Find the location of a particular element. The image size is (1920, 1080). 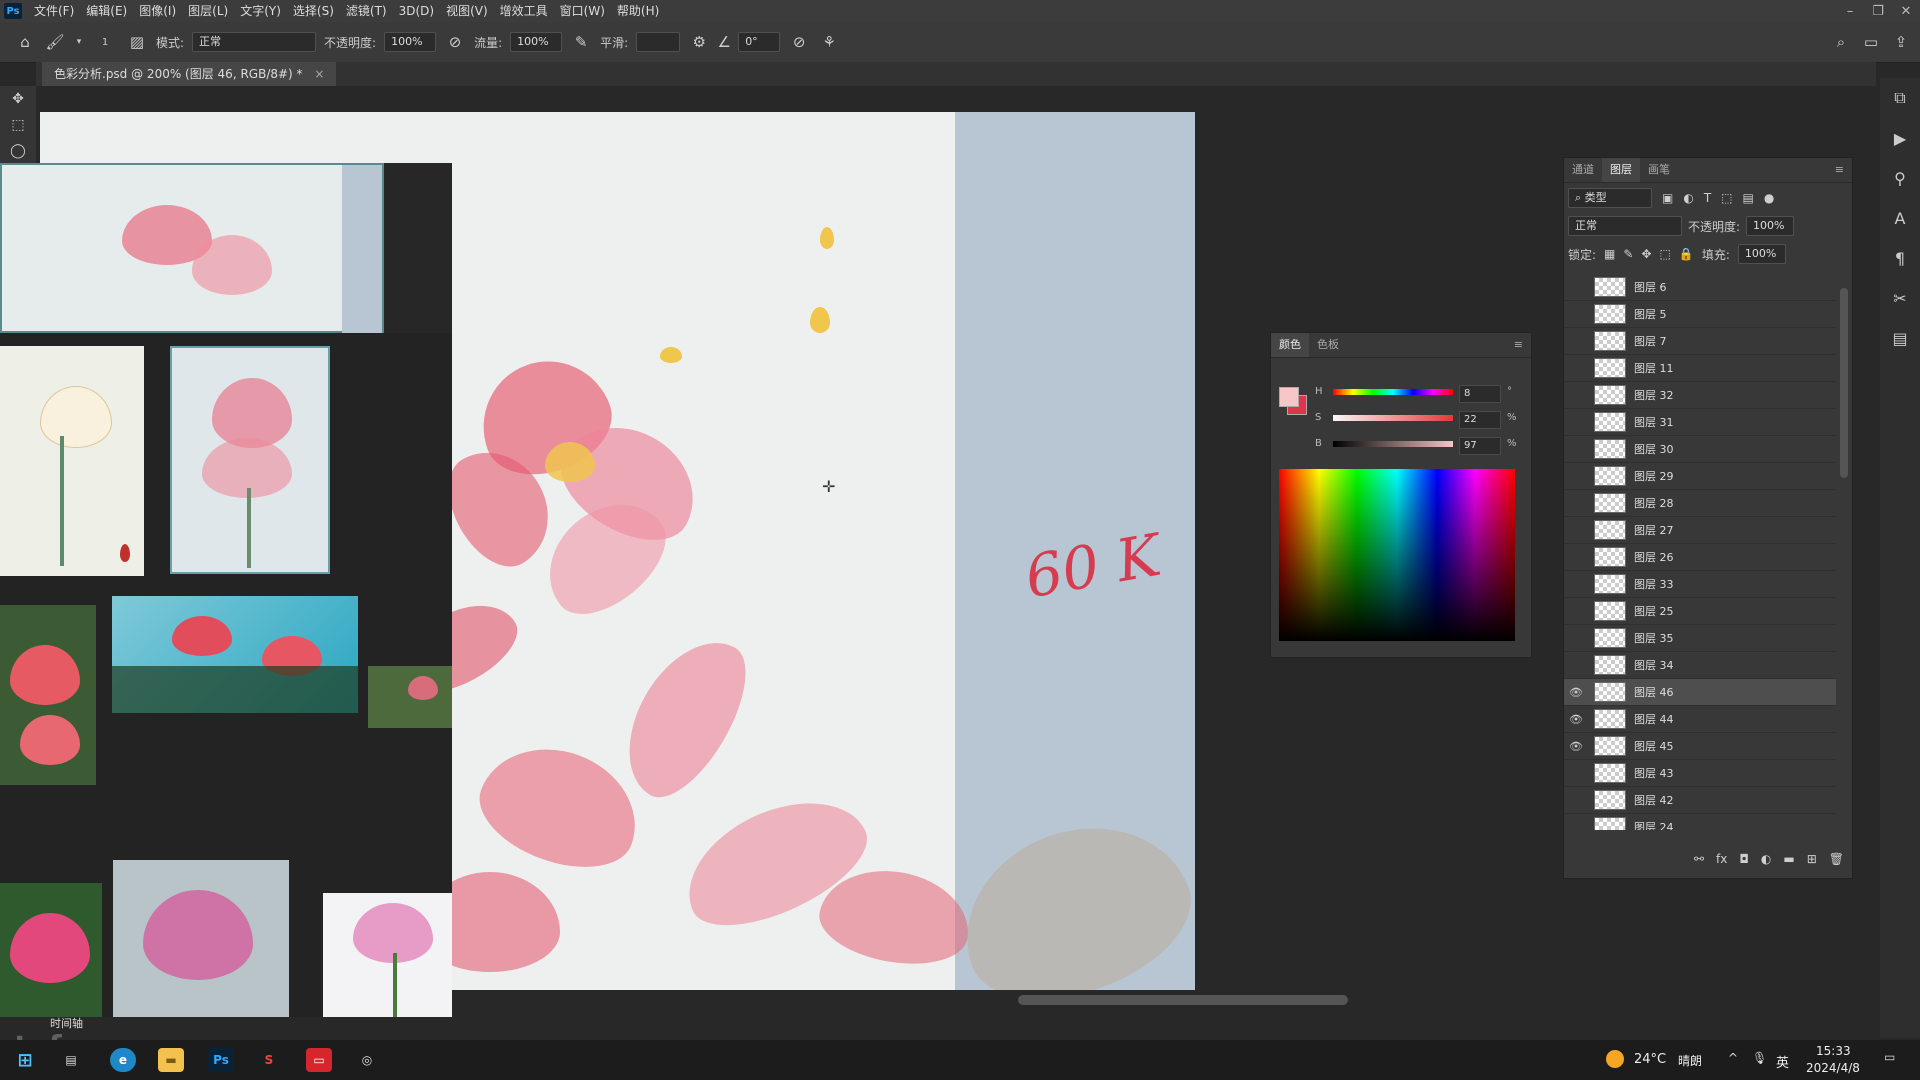

layer-row: 图层 30 is located at coordinates (1700, 449).